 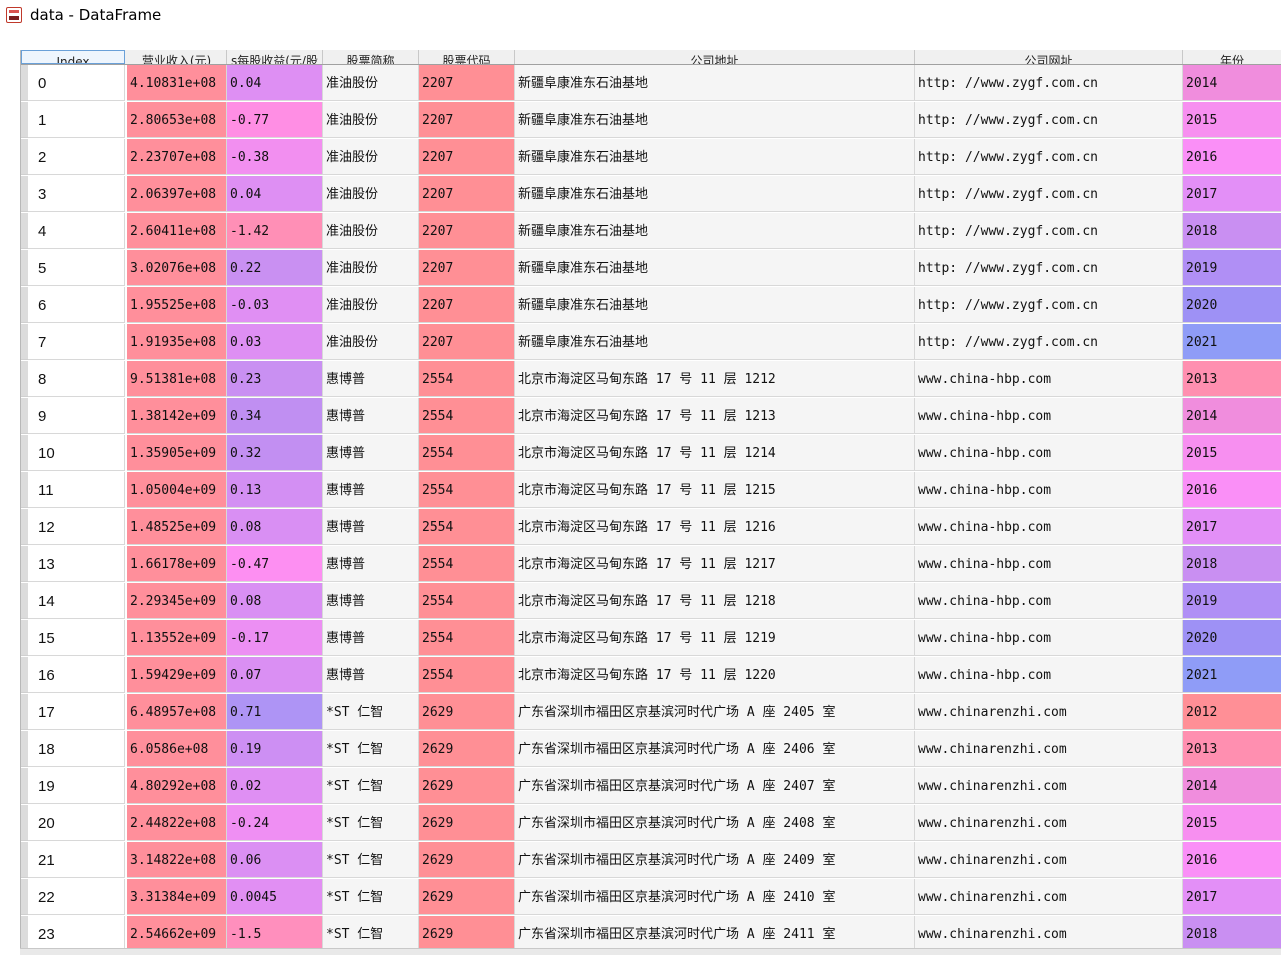 I want to click on cell-revenue: 1.05004e+09, so click(x=177, y=490).